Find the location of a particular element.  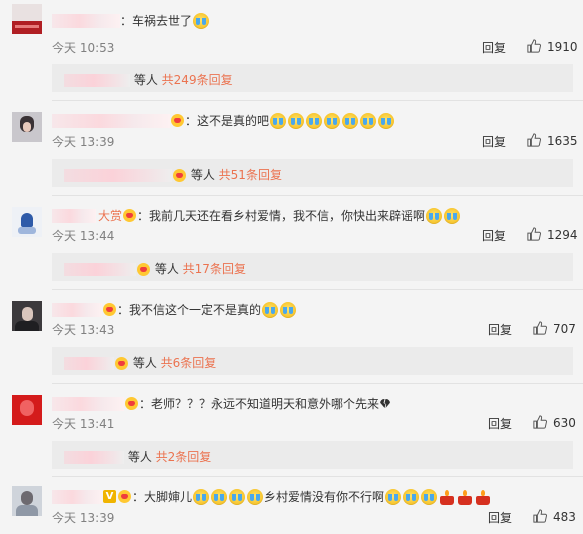

like-count: 483 is located at coordinates (564, 517).